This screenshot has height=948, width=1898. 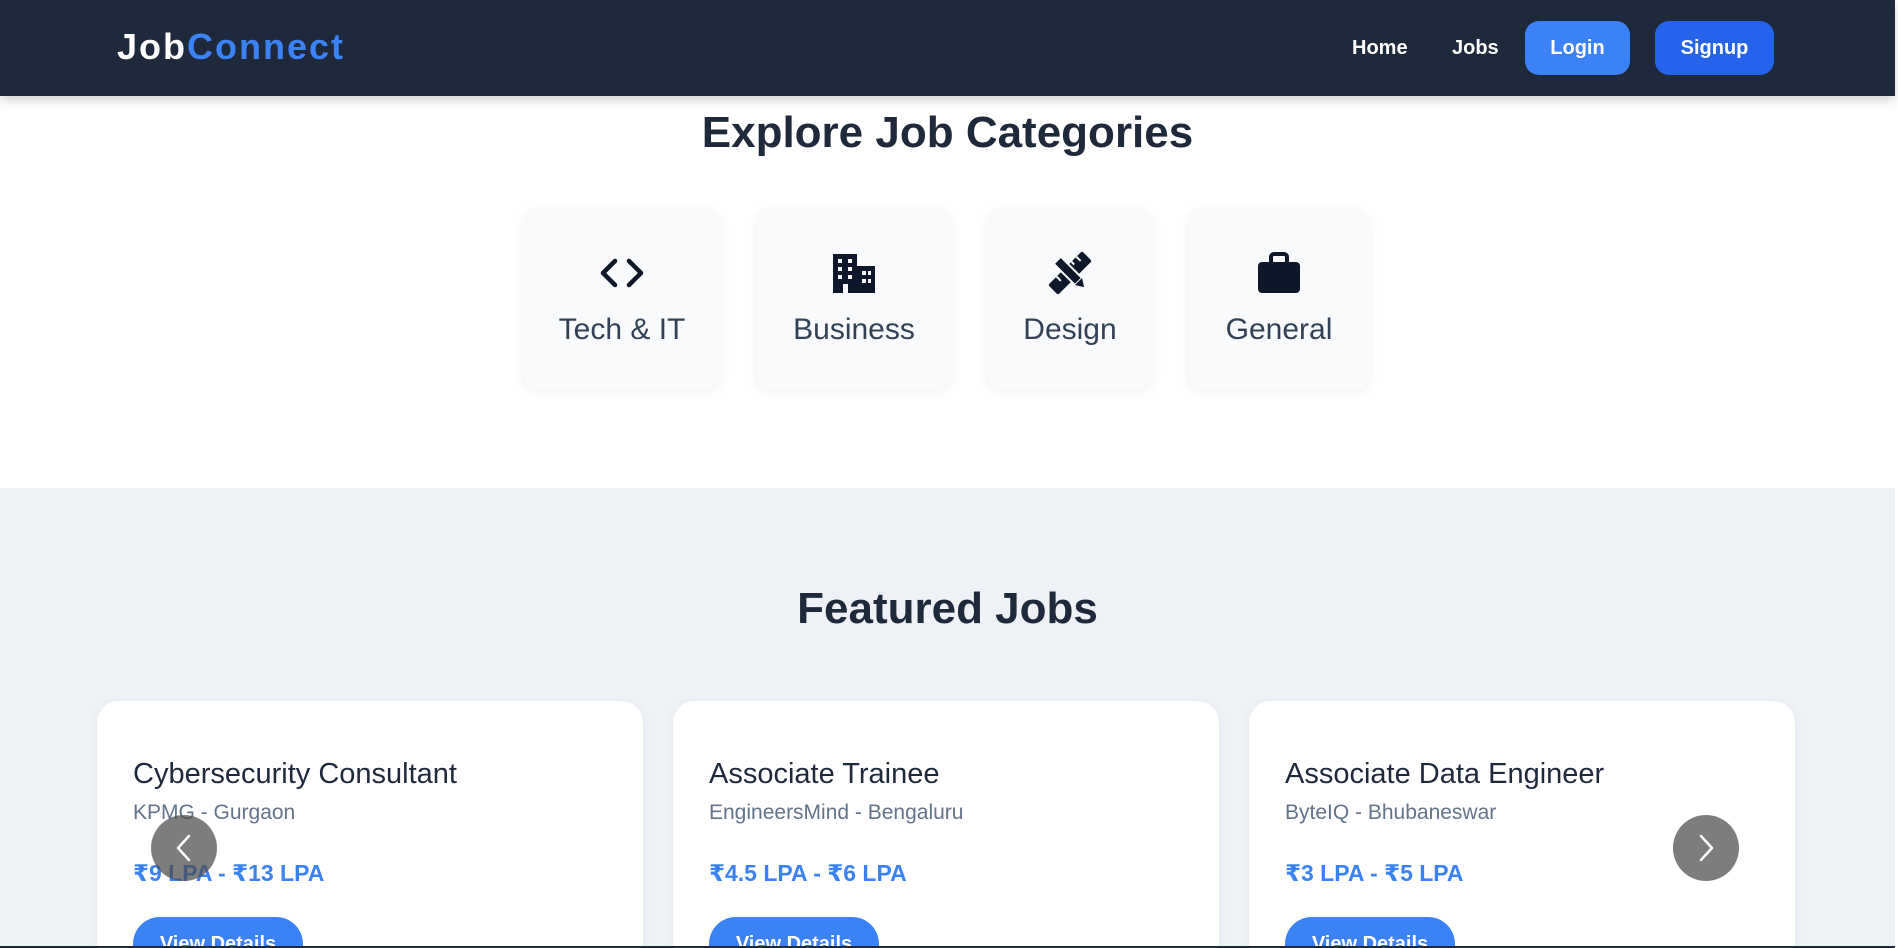 What do you see at coordinates (1279, 273) in the screenshot?
I see `briefcase-icon` at bounding box center [1279, 273].